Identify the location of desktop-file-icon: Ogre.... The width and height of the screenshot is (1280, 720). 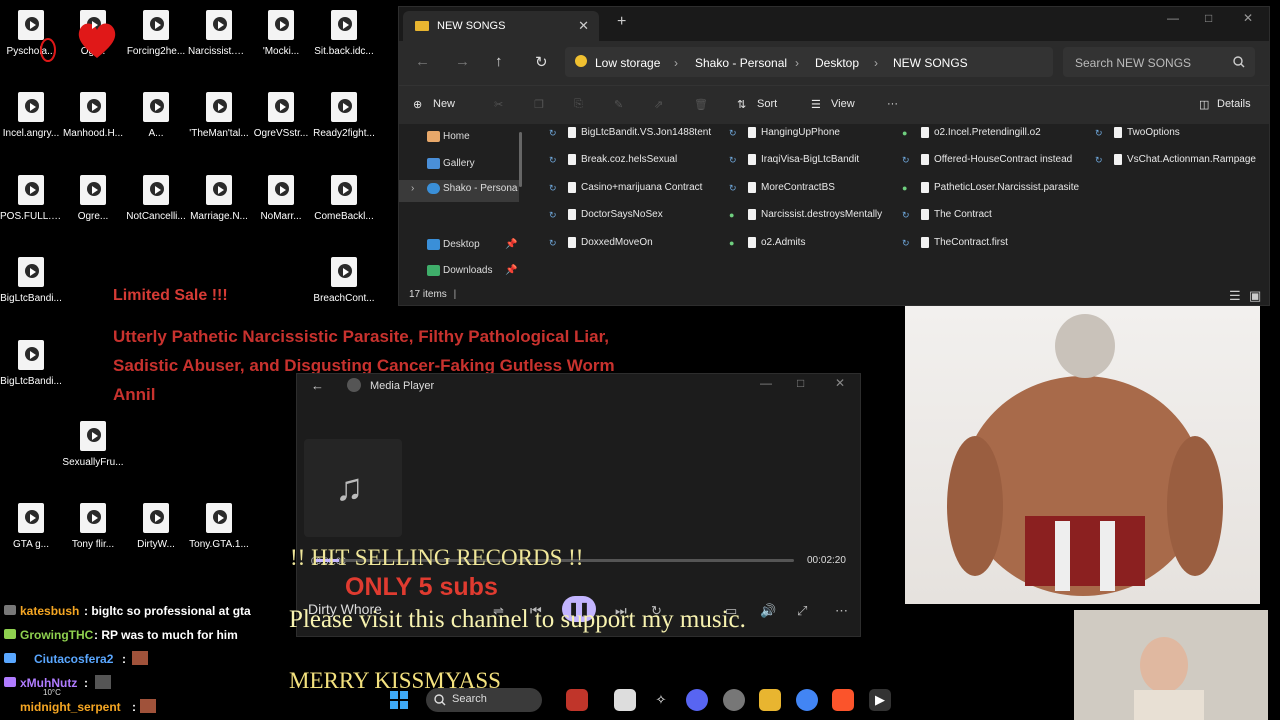
(93, 198).